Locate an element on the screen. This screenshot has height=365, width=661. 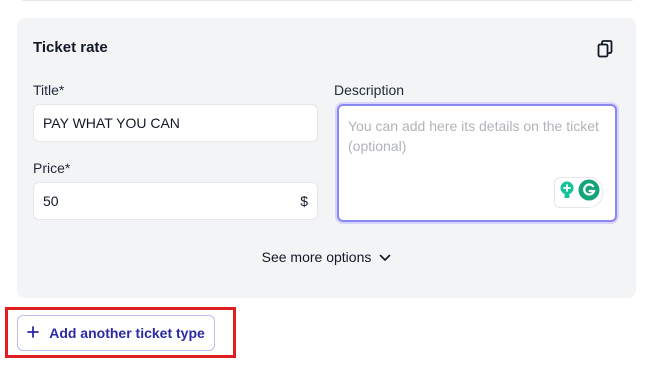
lightbulb-icon is located at coordinates (567, 192).